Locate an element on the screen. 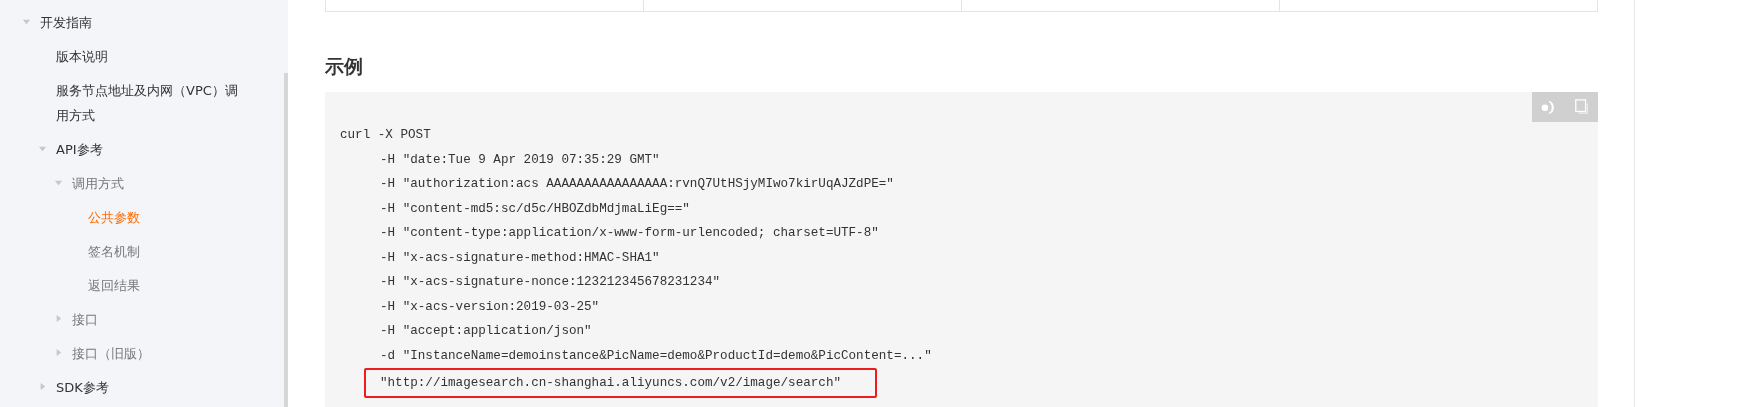 The height and width of the screenshot is (407, 1745). nav-item: 调用方式 is located at coordinates (98, 184).